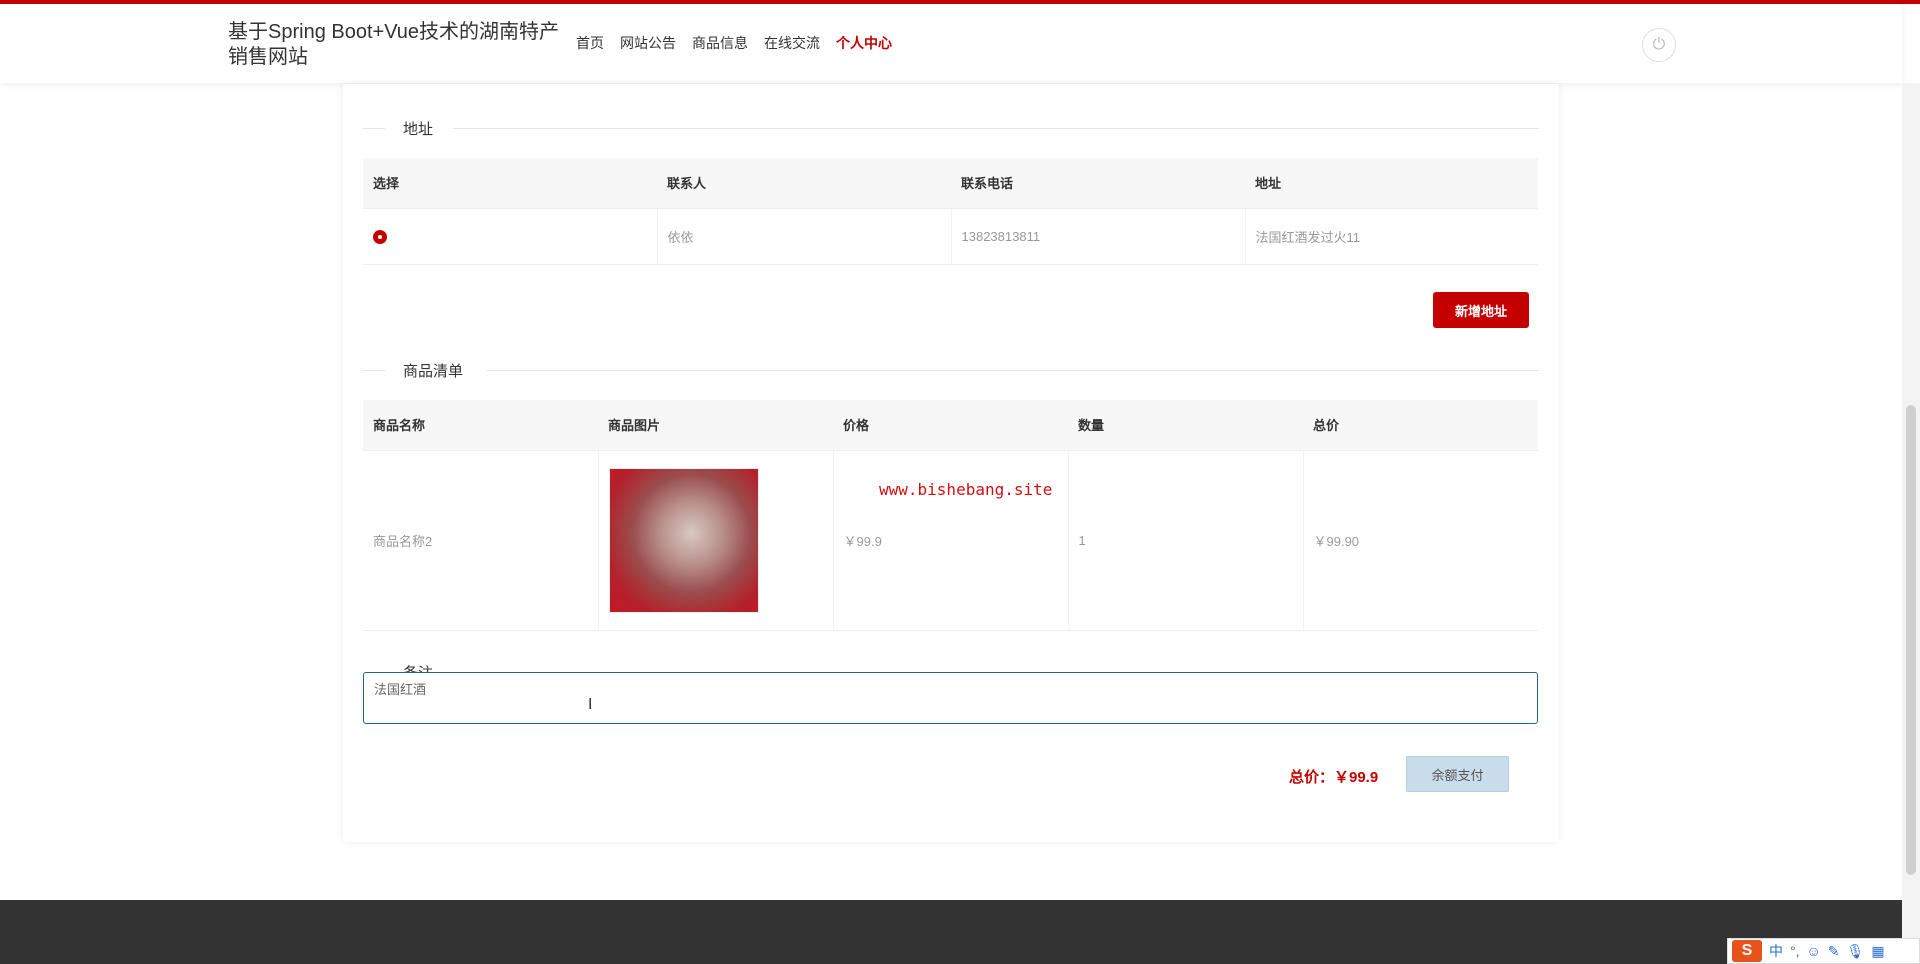 This screenshot has width=1920, height=964. What do you see at coordinates (1814, 951) in the screenshot?
I see `emoji-icon: ☺` at bounding box center [1814, 951].